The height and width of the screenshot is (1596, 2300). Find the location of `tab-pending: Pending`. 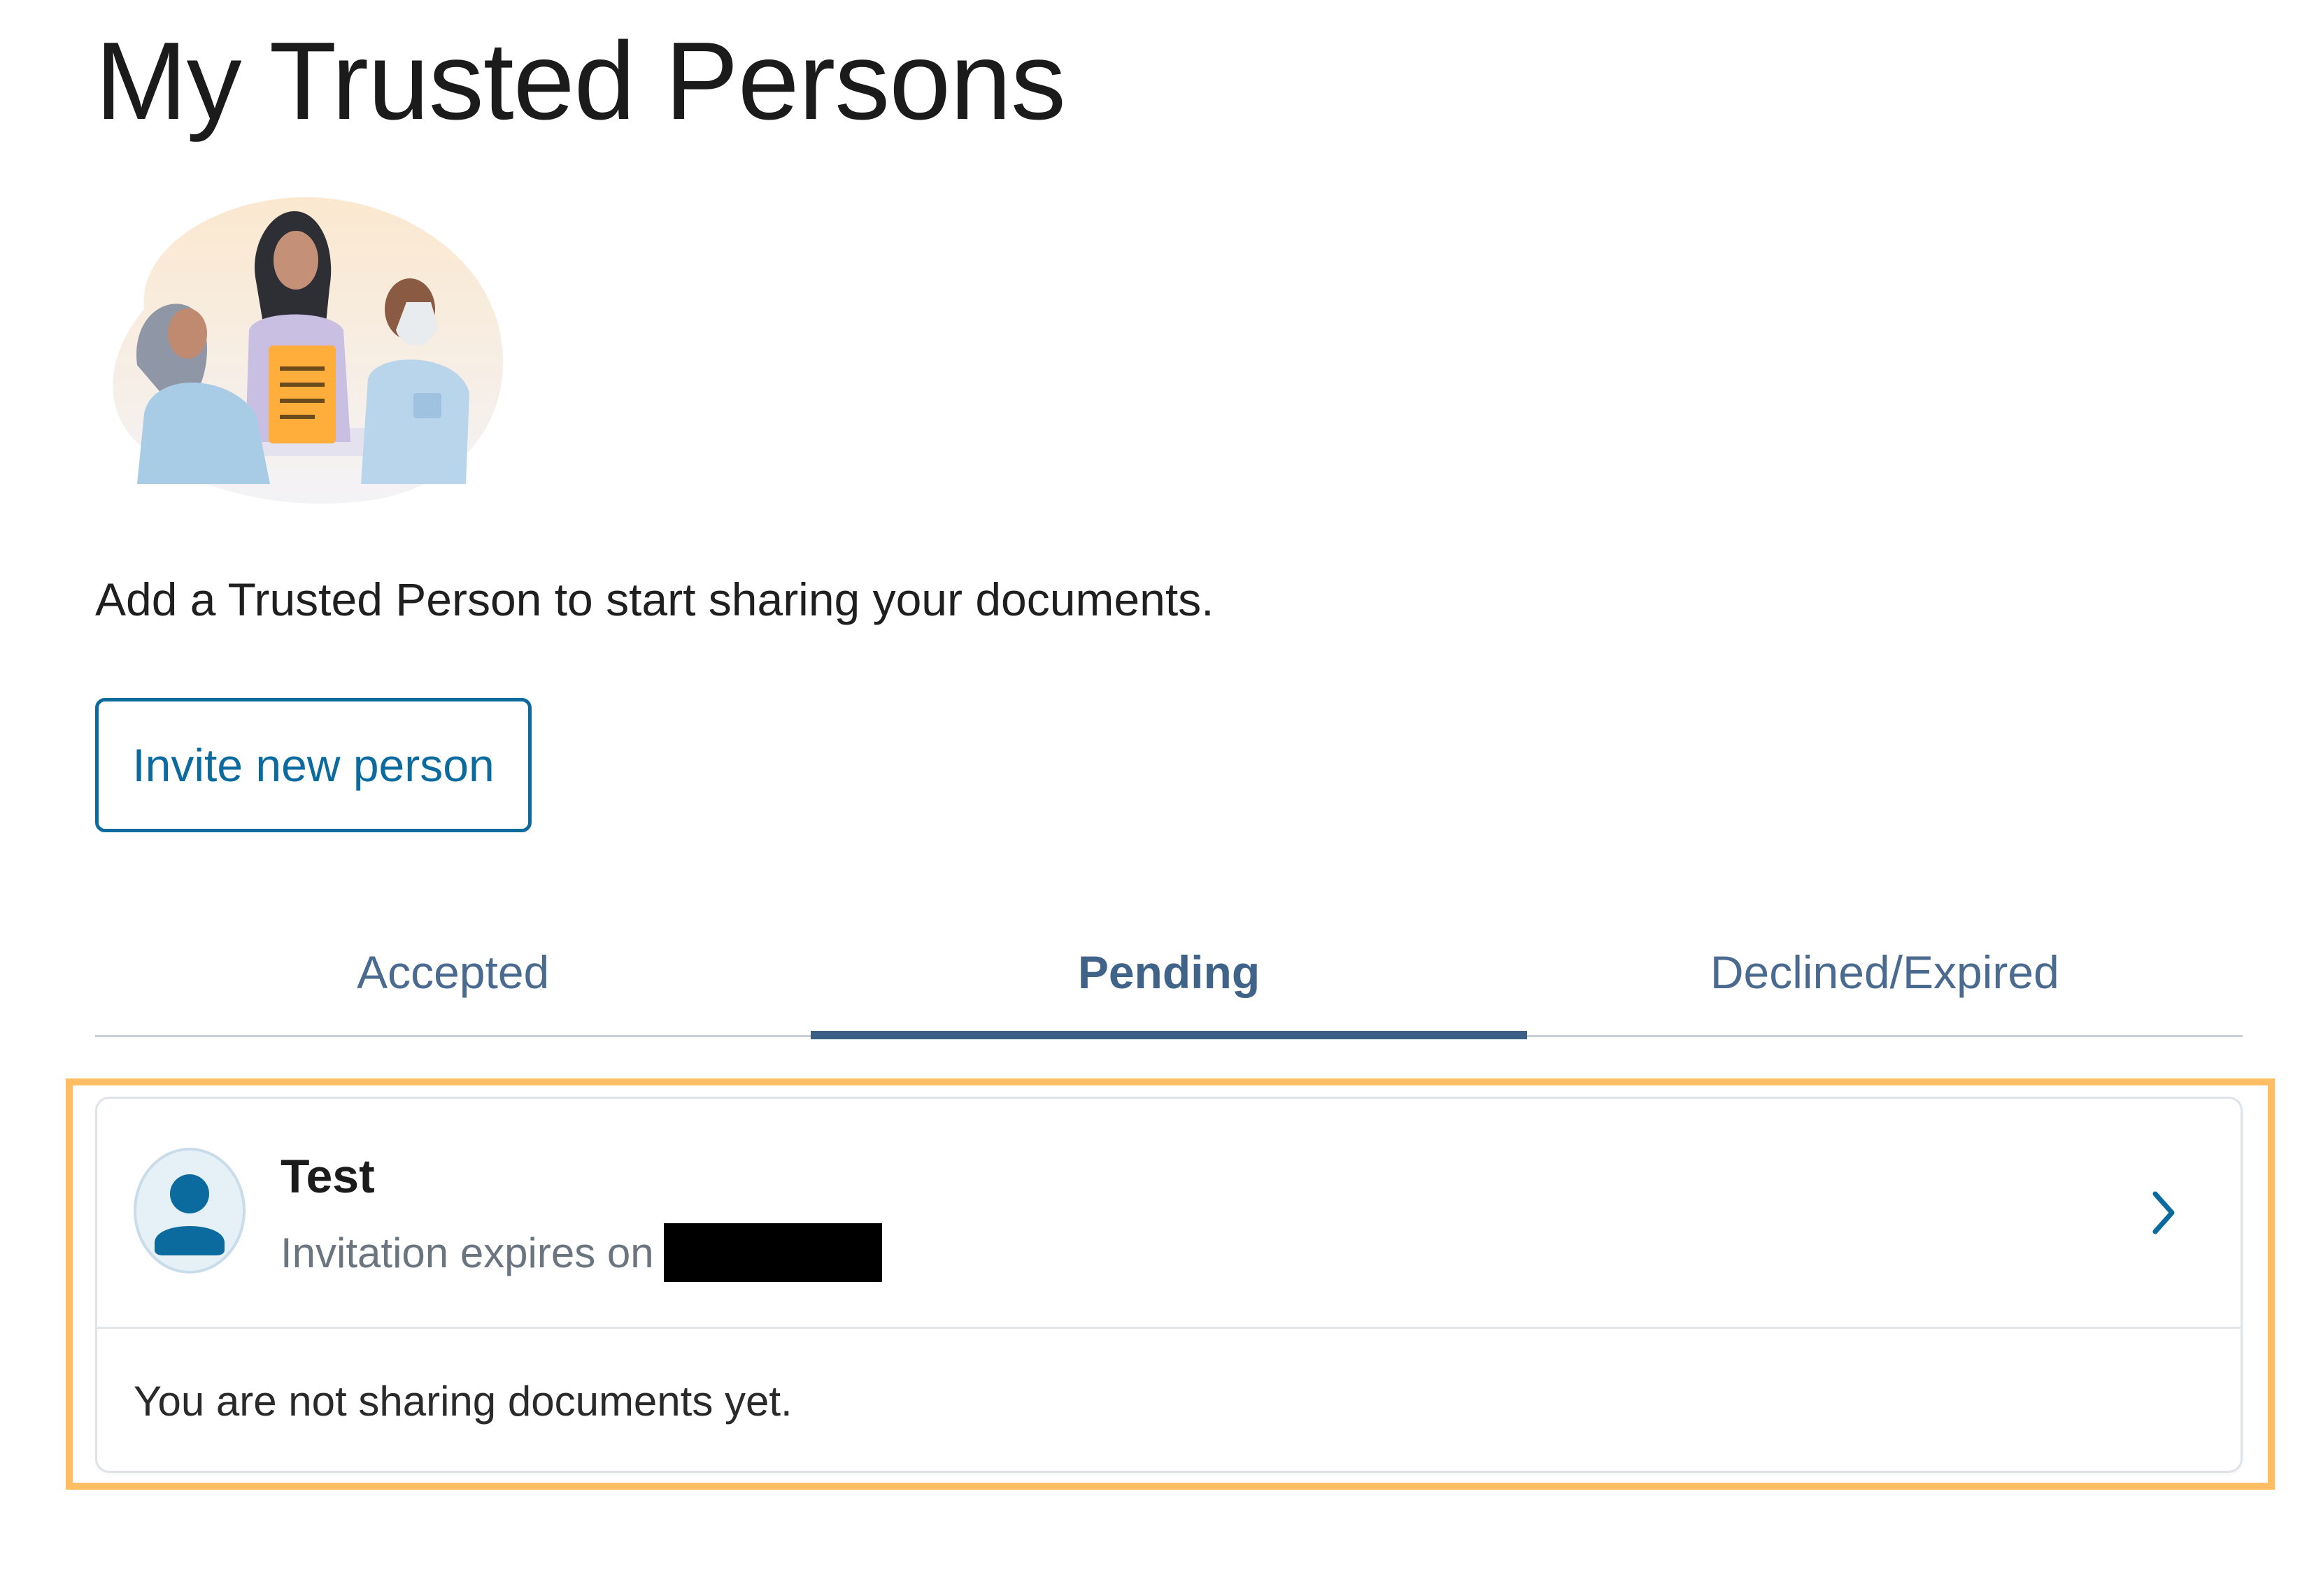

tab-pending: Pending is located at coordinates (1169, 974).